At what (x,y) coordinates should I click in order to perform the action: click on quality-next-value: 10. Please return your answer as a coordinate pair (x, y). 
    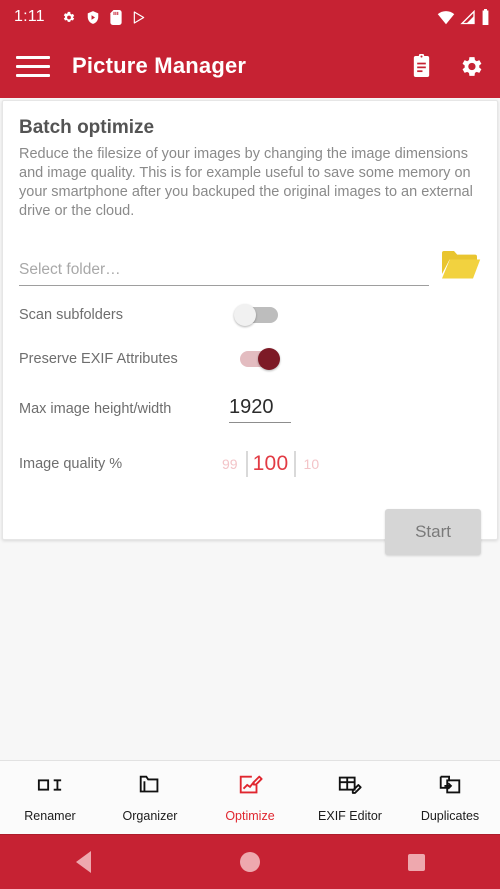
    Looking at the image, I should click on (312, 464).